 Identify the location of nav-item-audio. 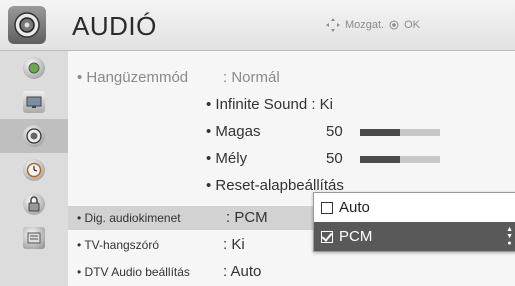
(34, 136).